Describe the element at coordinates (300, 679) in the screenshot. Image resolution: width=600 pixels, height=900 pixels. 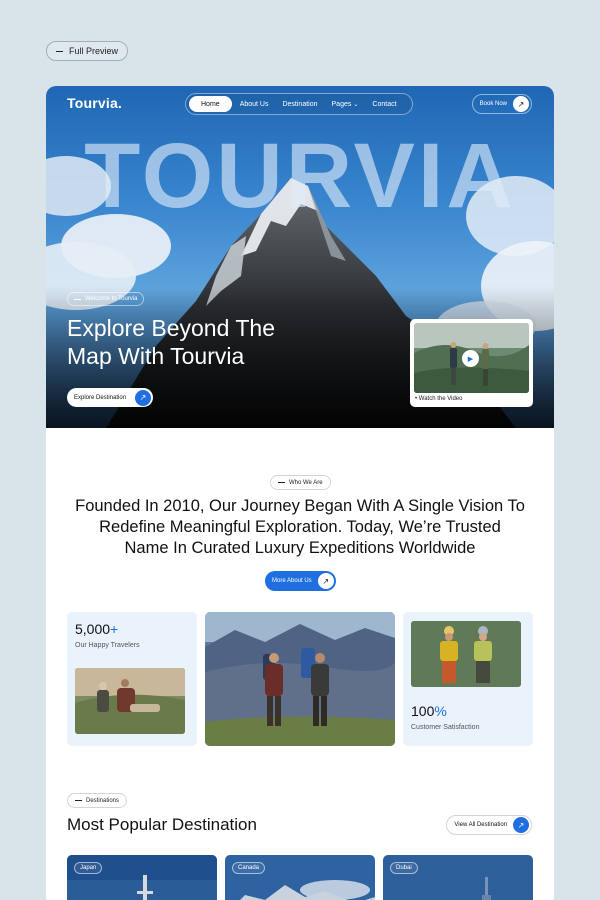
I see `trekkers-image` at that location.